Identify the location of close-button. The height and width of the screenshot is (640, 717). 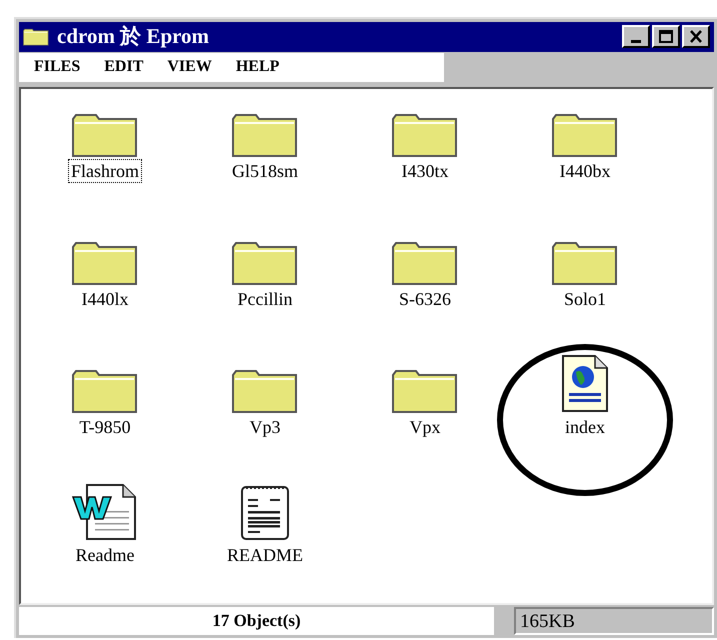
(696, 36).